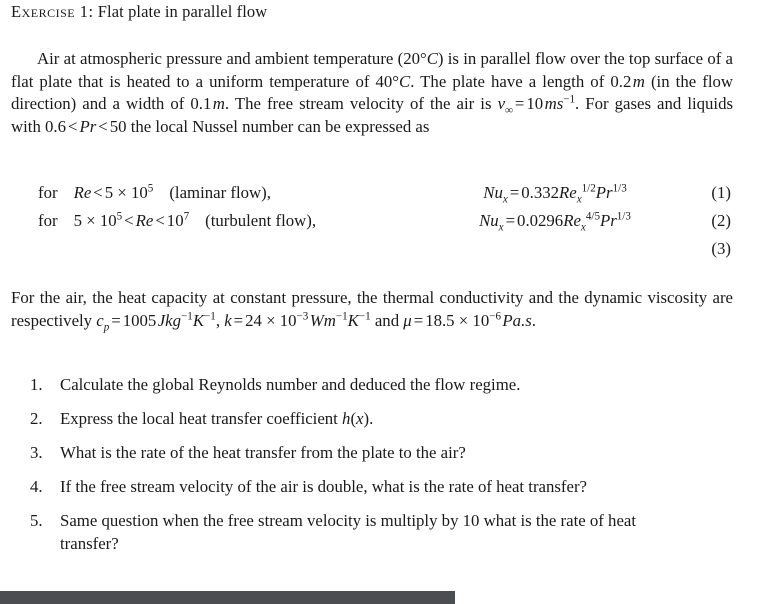  Describe the element at coordinates (495, 316) in the screenshot. I see `viscosity-exponent: −6` at that location.